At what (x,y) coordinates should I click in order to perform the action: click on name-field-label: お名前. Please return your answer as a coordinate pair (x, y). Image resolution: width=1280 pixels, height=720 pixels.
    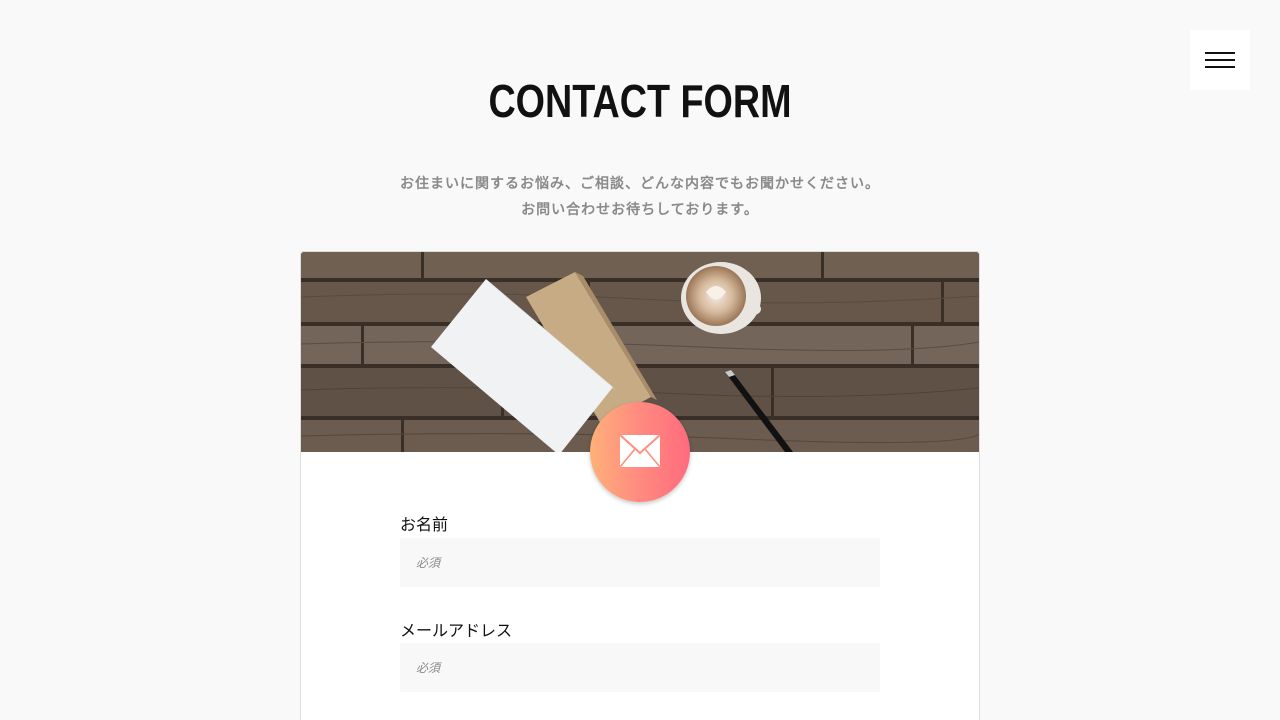
    Looking at the image, I should click on (424, 524).